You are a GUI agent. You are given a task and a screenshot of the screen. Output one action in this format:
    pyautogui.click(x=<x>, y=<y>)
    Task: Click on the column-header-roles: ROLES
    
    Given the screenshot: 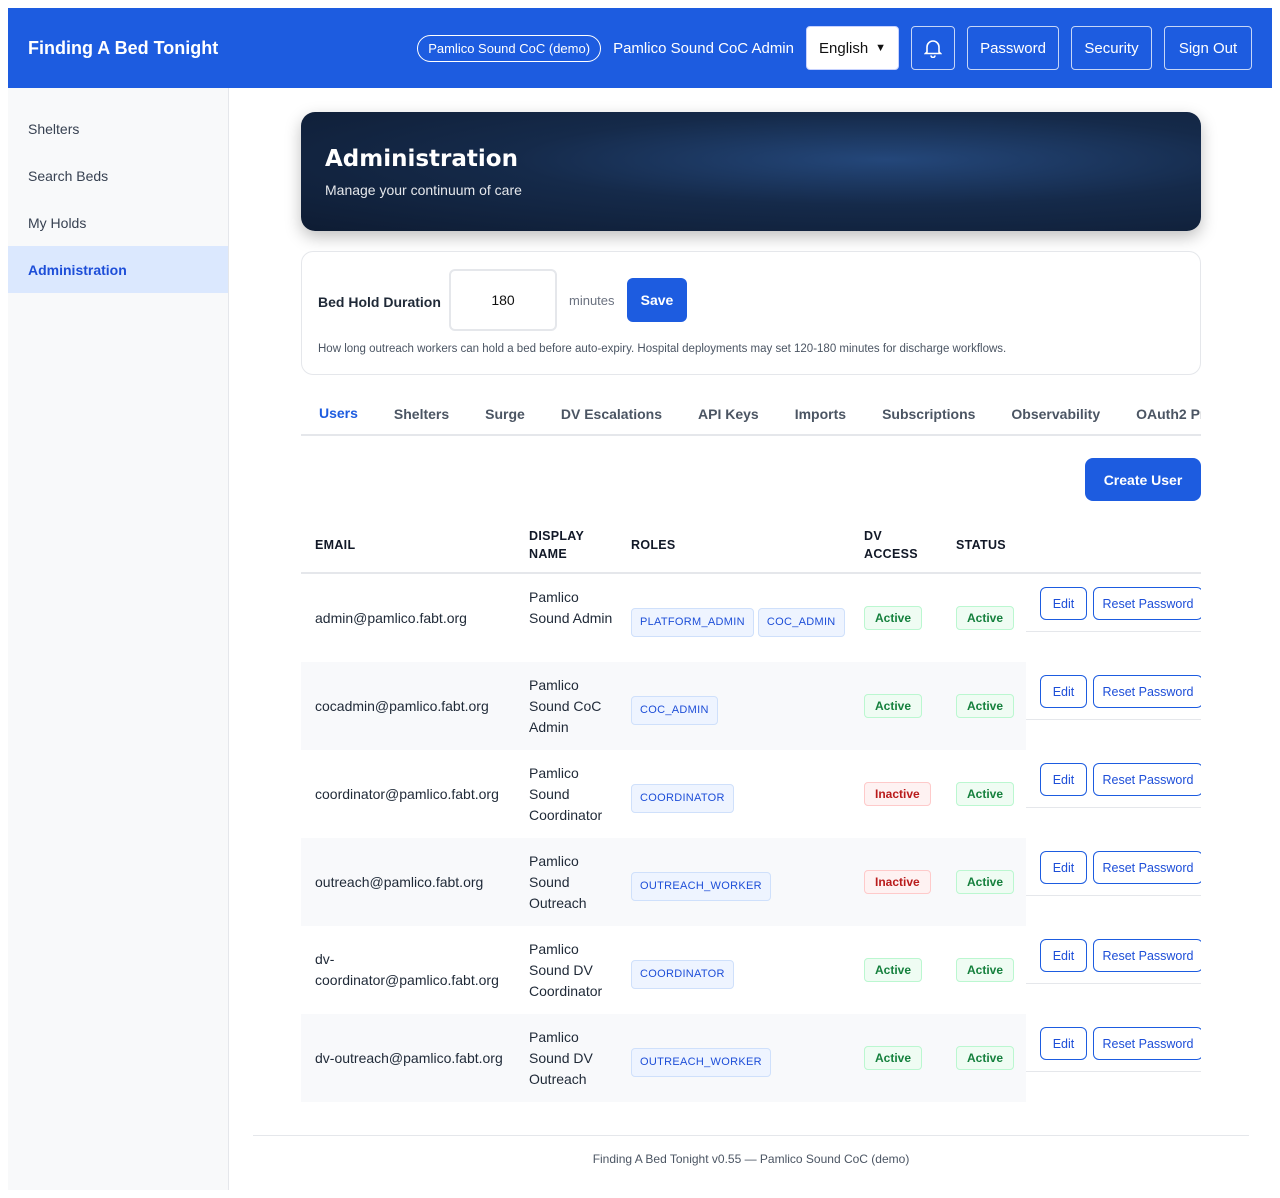 What is the action you would take?
    pyautogui.click(x=653, y=545)
    